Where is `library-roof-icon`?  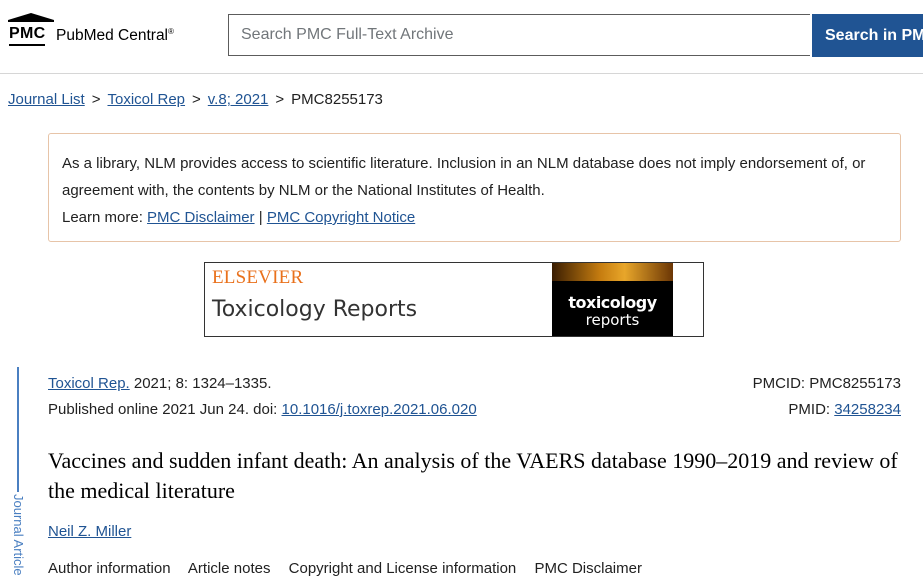 library-roof-icon is located at coordinates (31, 17).